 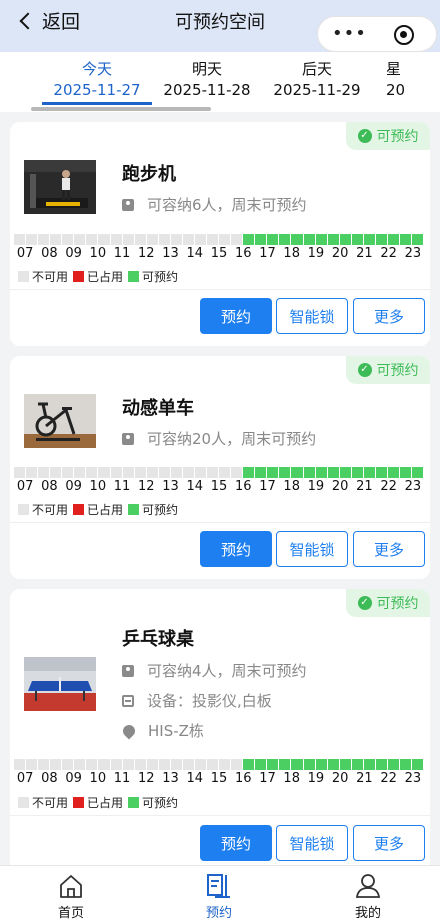 What do you see at coordinates (404, 35) in the screenshot?
I see `close-target-icon` at bounding box center [404, 35].